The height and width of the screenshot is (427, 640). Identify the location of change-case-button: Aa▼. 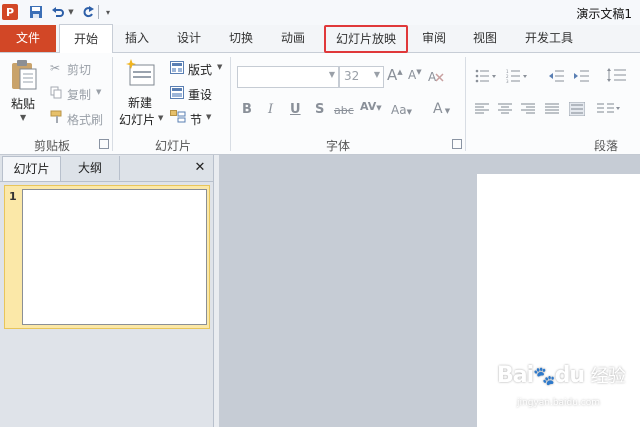
(401, 110).